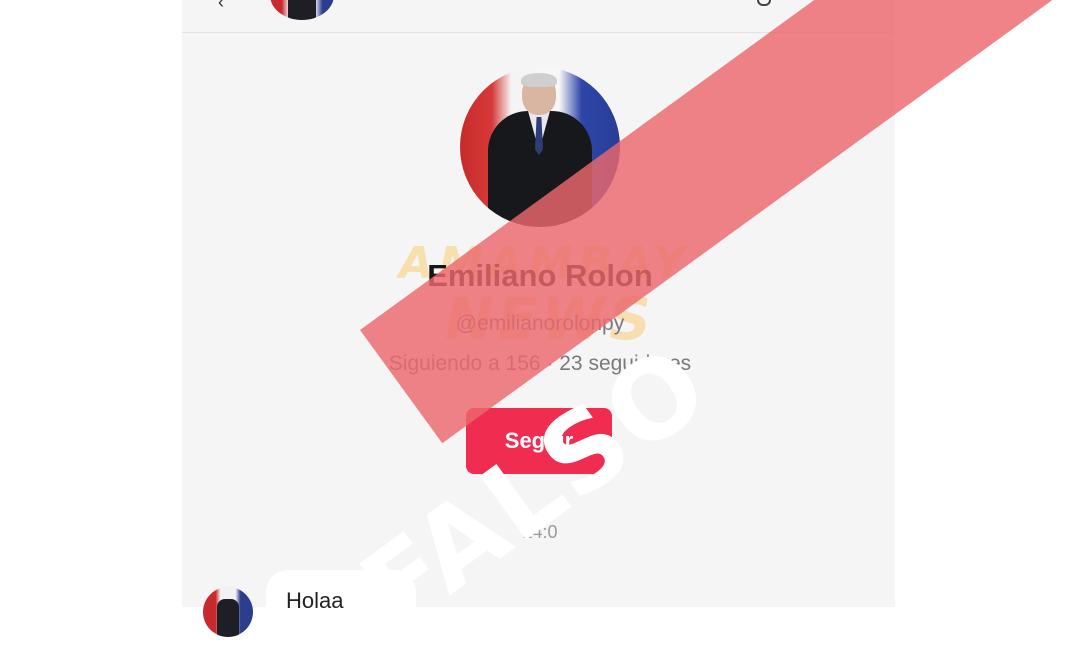 The image size is (1080, 654). Describe the element at coordinates (228, 612) in the screenshot. I see `message-sender-avatar` at that location.